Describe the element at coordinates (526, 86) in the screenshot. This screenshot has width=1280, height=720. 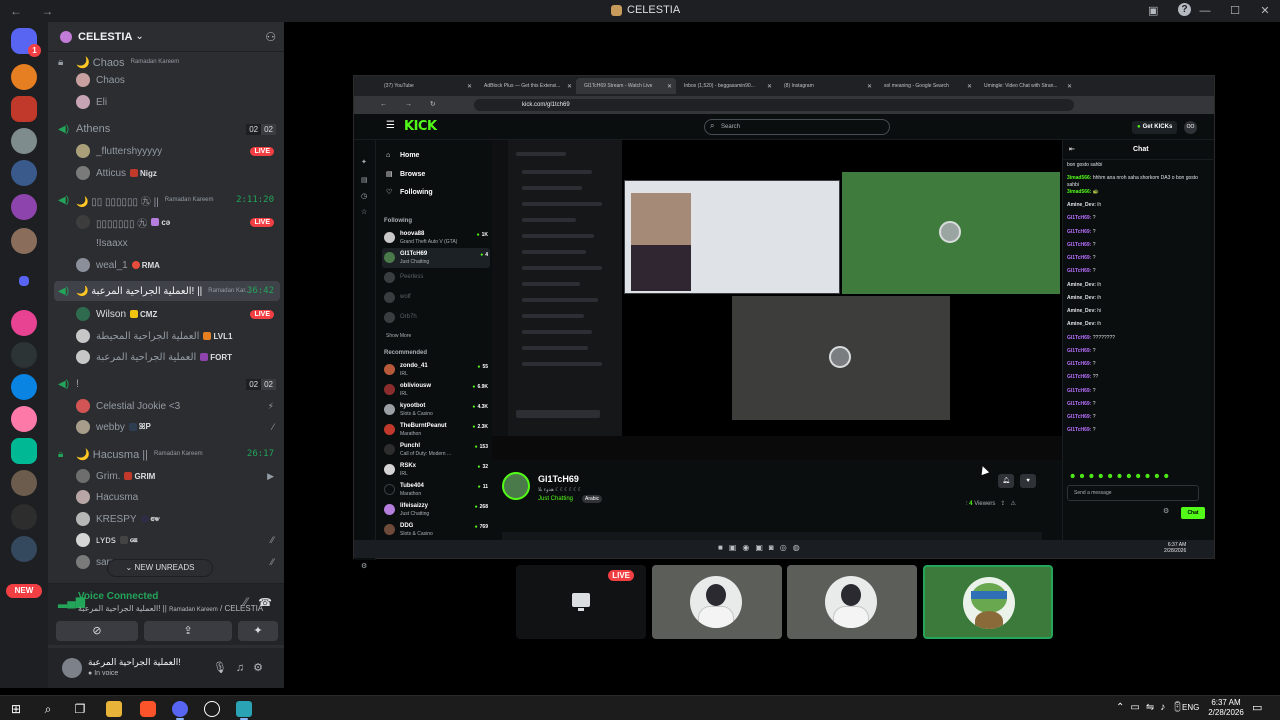
I see `browser-tab: AdBlock Plus — Get this Extensi... ✕` at that location.